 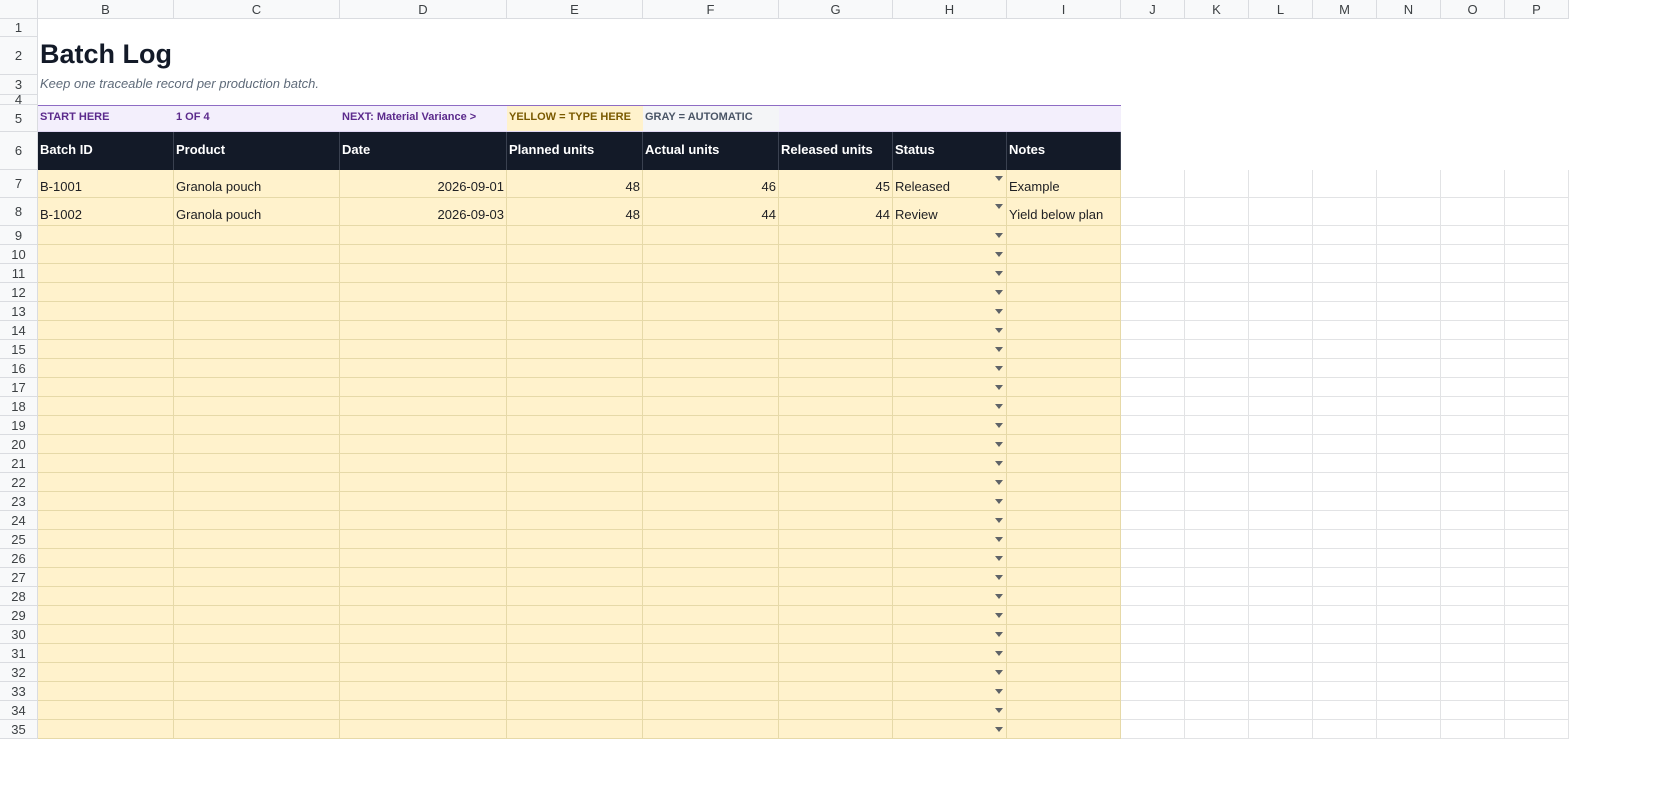 I want to click on row-header-23: 23, so click(x=19, y=501).